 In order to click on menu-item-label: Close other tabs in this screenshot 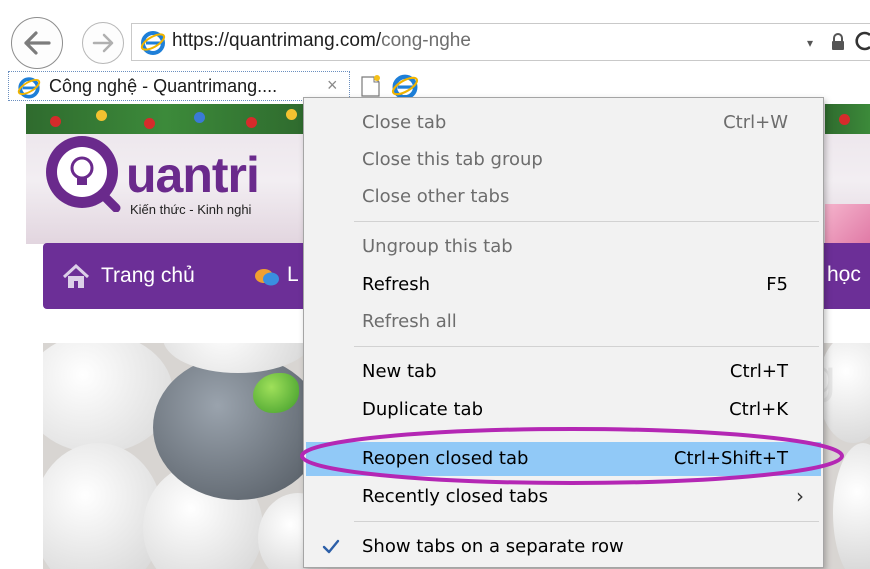, I will do `click(436, 196)`.